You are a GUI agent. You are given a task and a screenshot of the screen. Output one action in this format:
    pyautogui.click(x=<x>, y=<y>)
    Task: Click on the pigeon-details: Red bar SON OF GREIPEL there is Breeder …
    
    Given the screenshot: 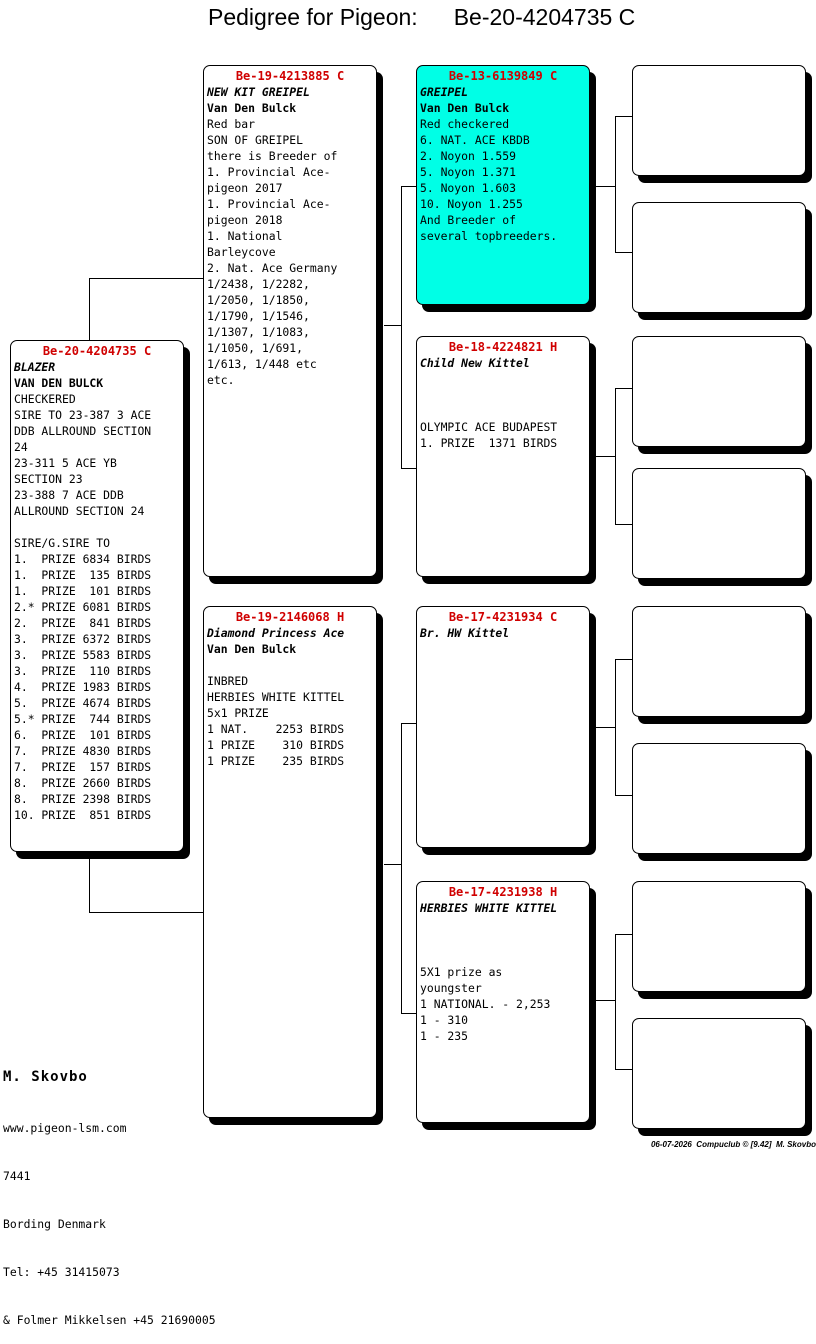 What is the action you would take?
    pyautogui.click(x=290, y=252)
    